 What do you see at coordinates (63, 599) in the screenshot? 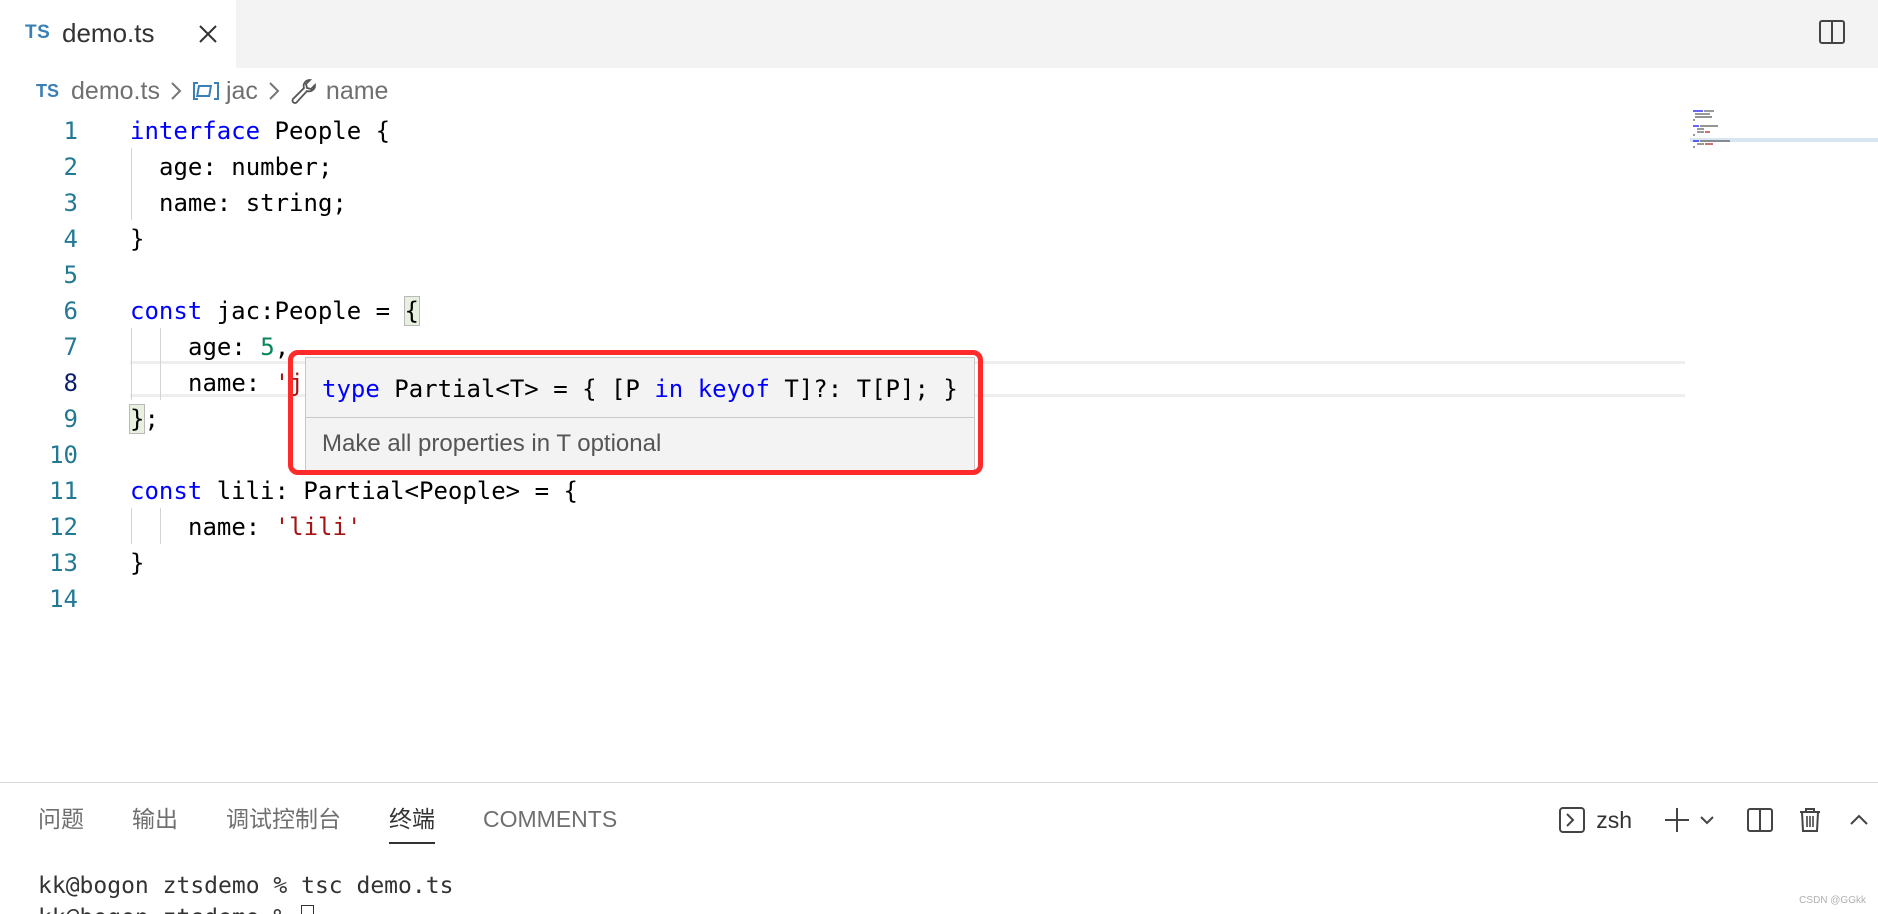
I see `line-number: 14` at bounding box center [63, 599].